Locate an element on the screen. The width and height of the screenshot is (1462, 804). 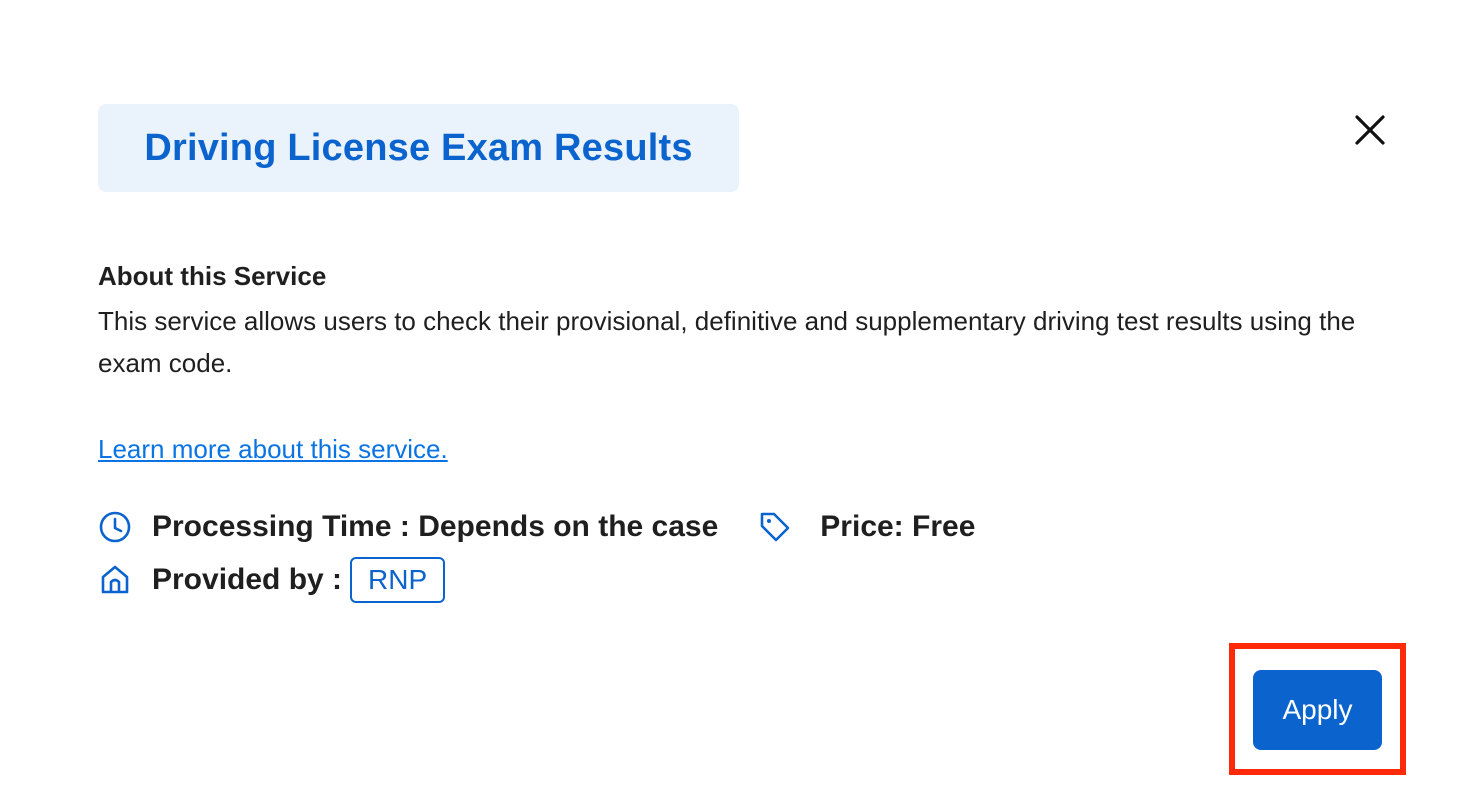
modal-title: Driving License Exam Results is located at coordinates (418, 147).